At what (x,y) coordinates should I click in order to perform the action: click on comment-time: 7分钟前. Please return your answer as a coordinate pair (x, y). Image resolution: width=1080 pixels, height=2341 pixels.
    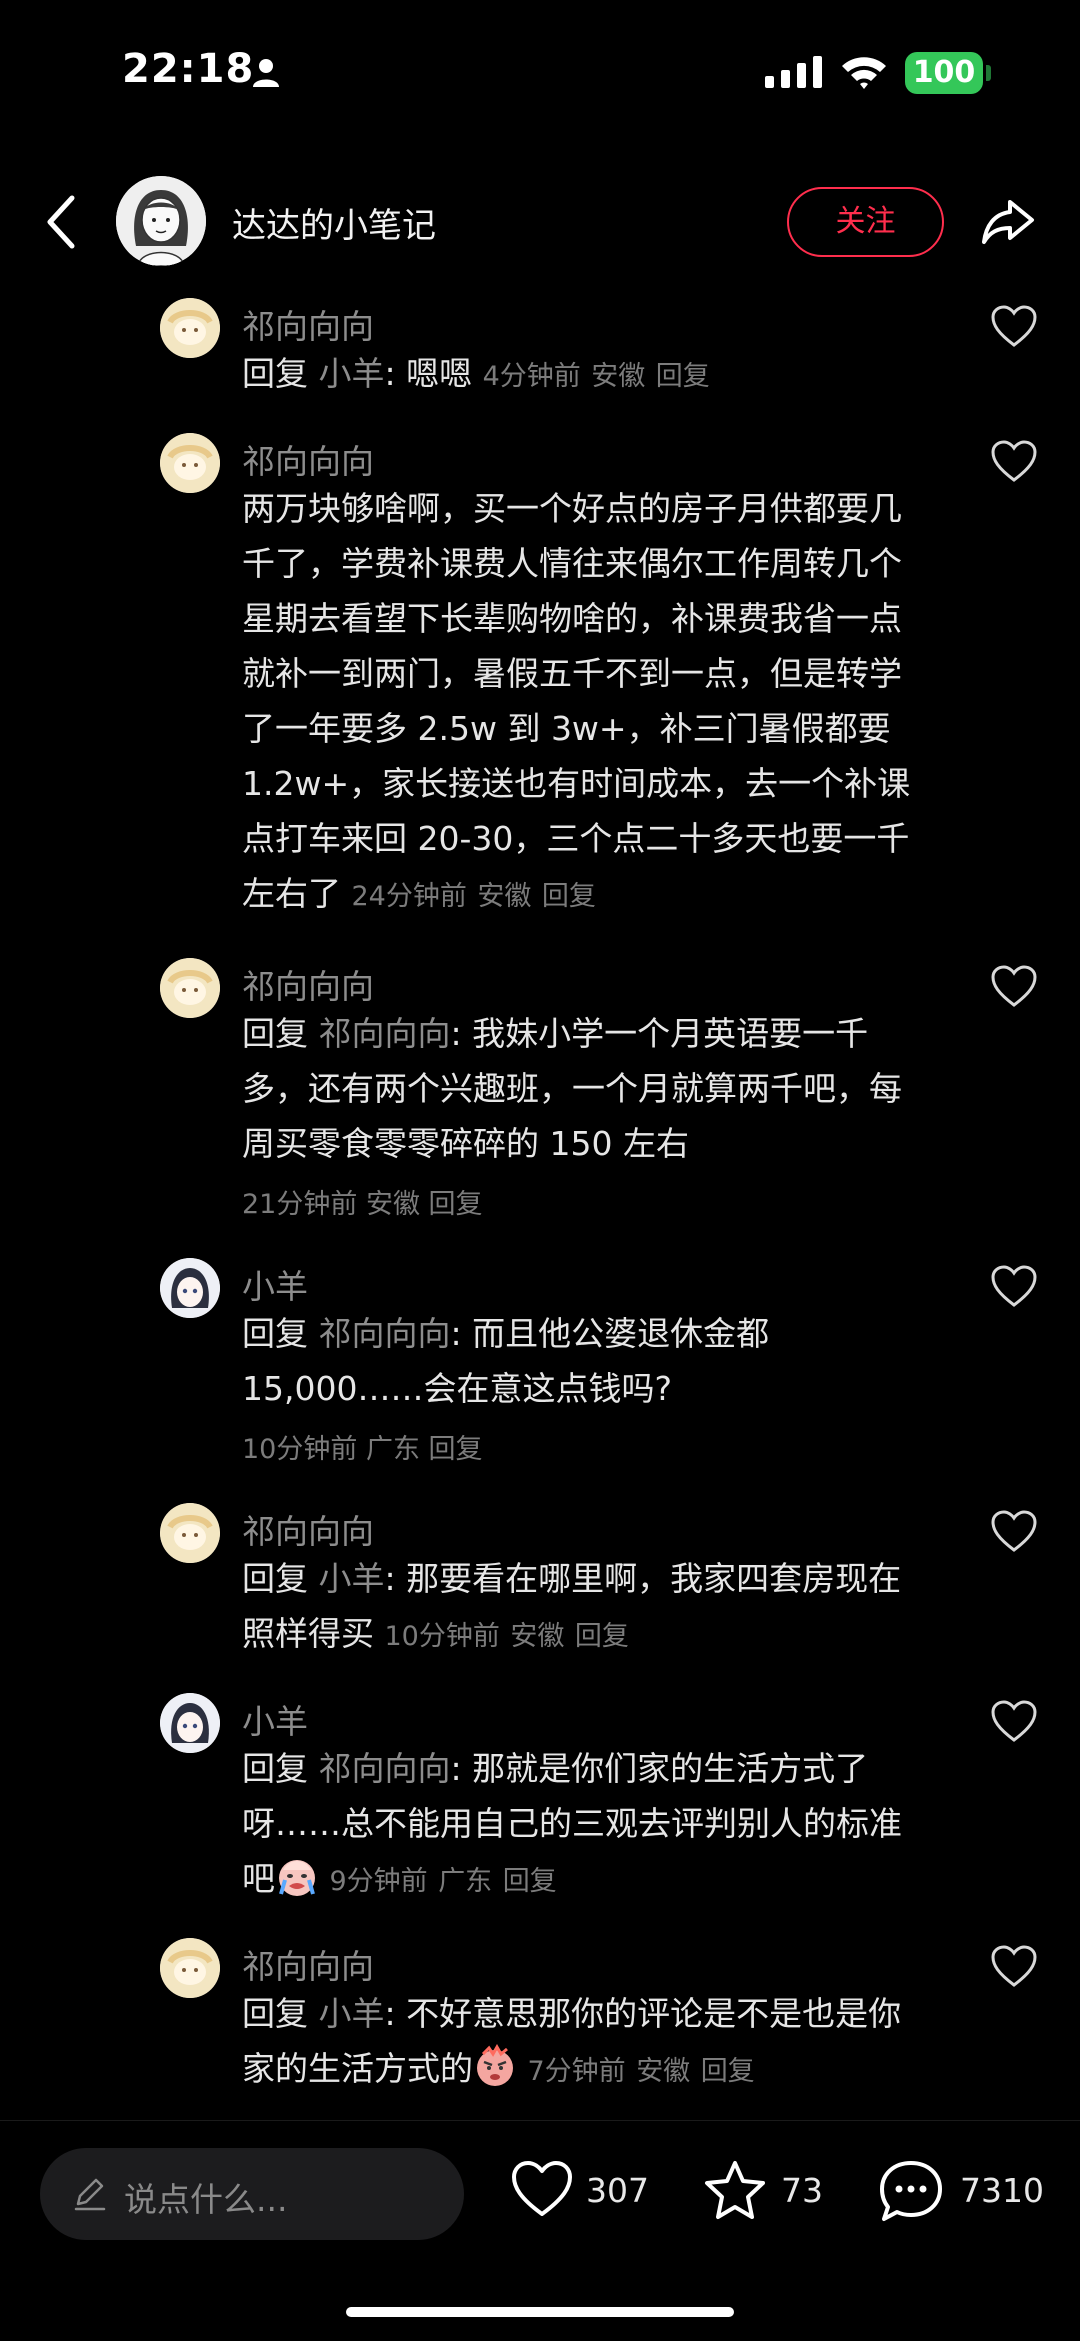
    Looking at the image, I should click on (576, 2071).